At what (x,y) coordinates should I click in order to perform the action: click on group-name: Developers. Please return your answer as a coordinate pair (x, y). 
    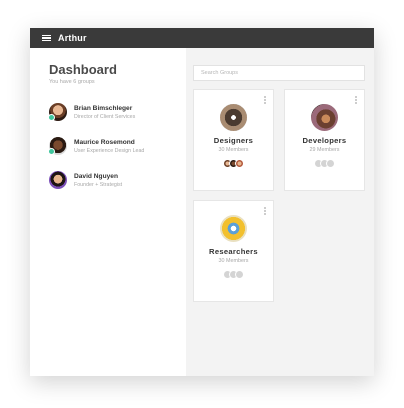
    Looking at the image, I should click on (324, 140).